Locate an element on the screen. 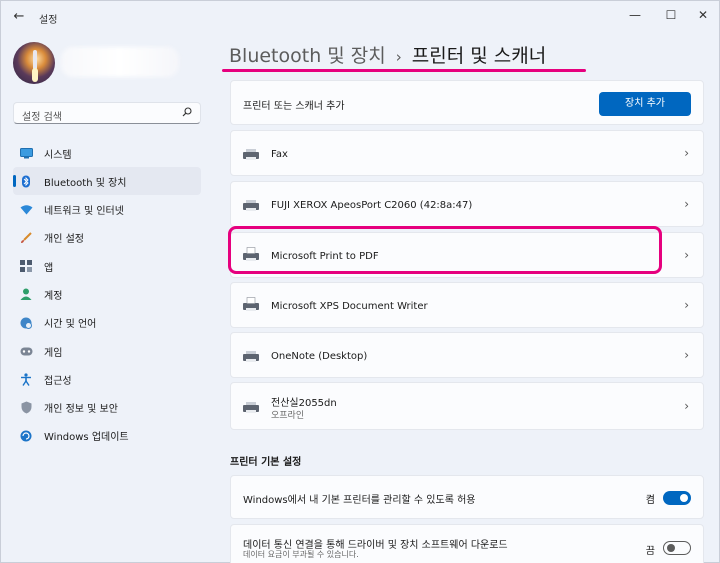 The height and width of the screenshot is (563, 720). default-printer-toggle is located at coordinates (677, 498).